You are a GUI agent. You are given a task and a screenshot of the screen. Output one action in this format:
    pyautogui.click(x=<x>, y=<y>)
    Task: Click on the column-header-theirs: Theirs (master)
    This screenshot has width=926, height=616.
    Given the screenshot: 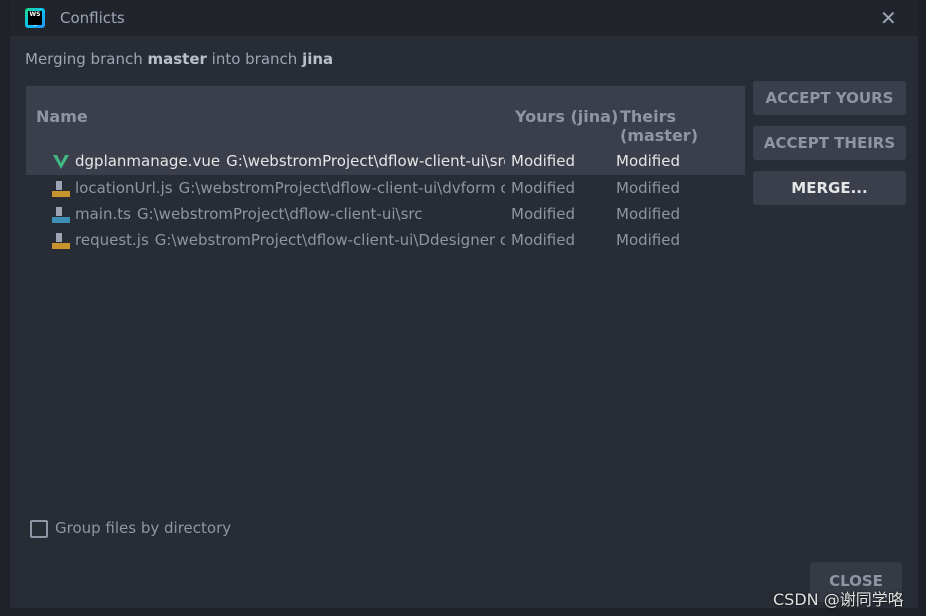 What is the action you would take?
    pyautogui.click(x=682, y=126)
    